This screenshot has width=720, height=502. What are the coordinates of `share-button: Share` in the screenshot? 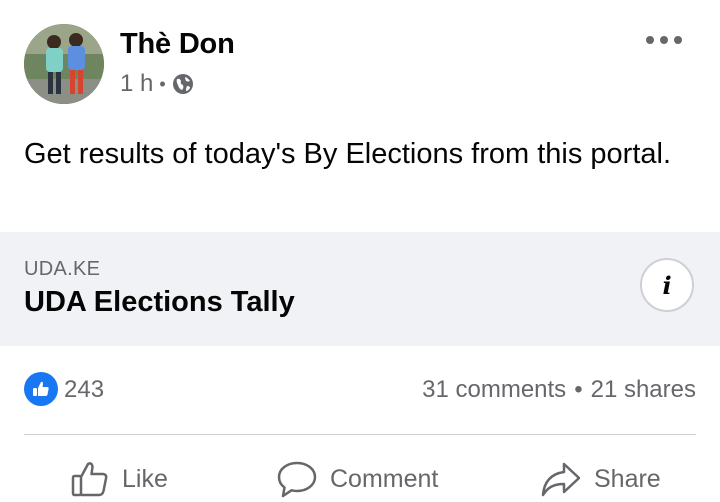 It's located at (600, 479).